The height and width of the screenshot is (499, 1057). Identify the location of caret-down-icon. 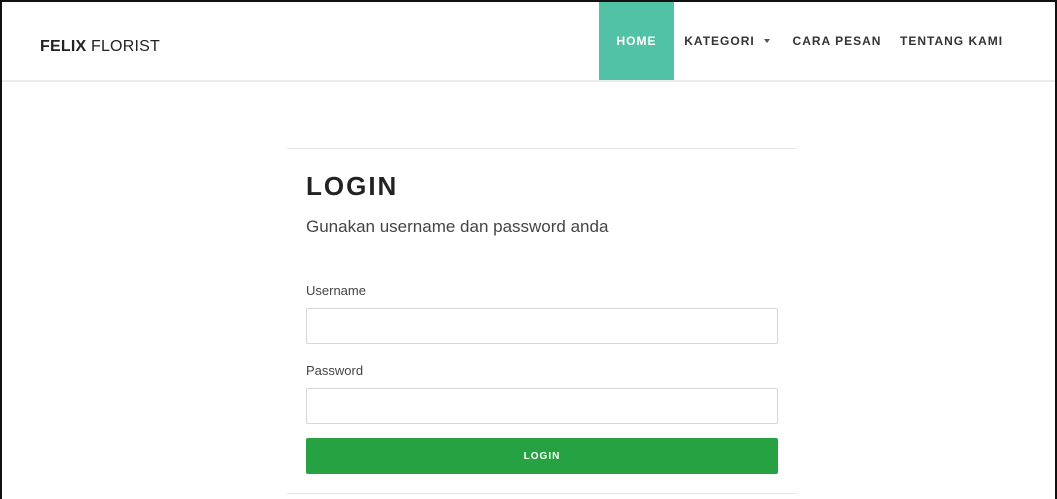
(766, 41).